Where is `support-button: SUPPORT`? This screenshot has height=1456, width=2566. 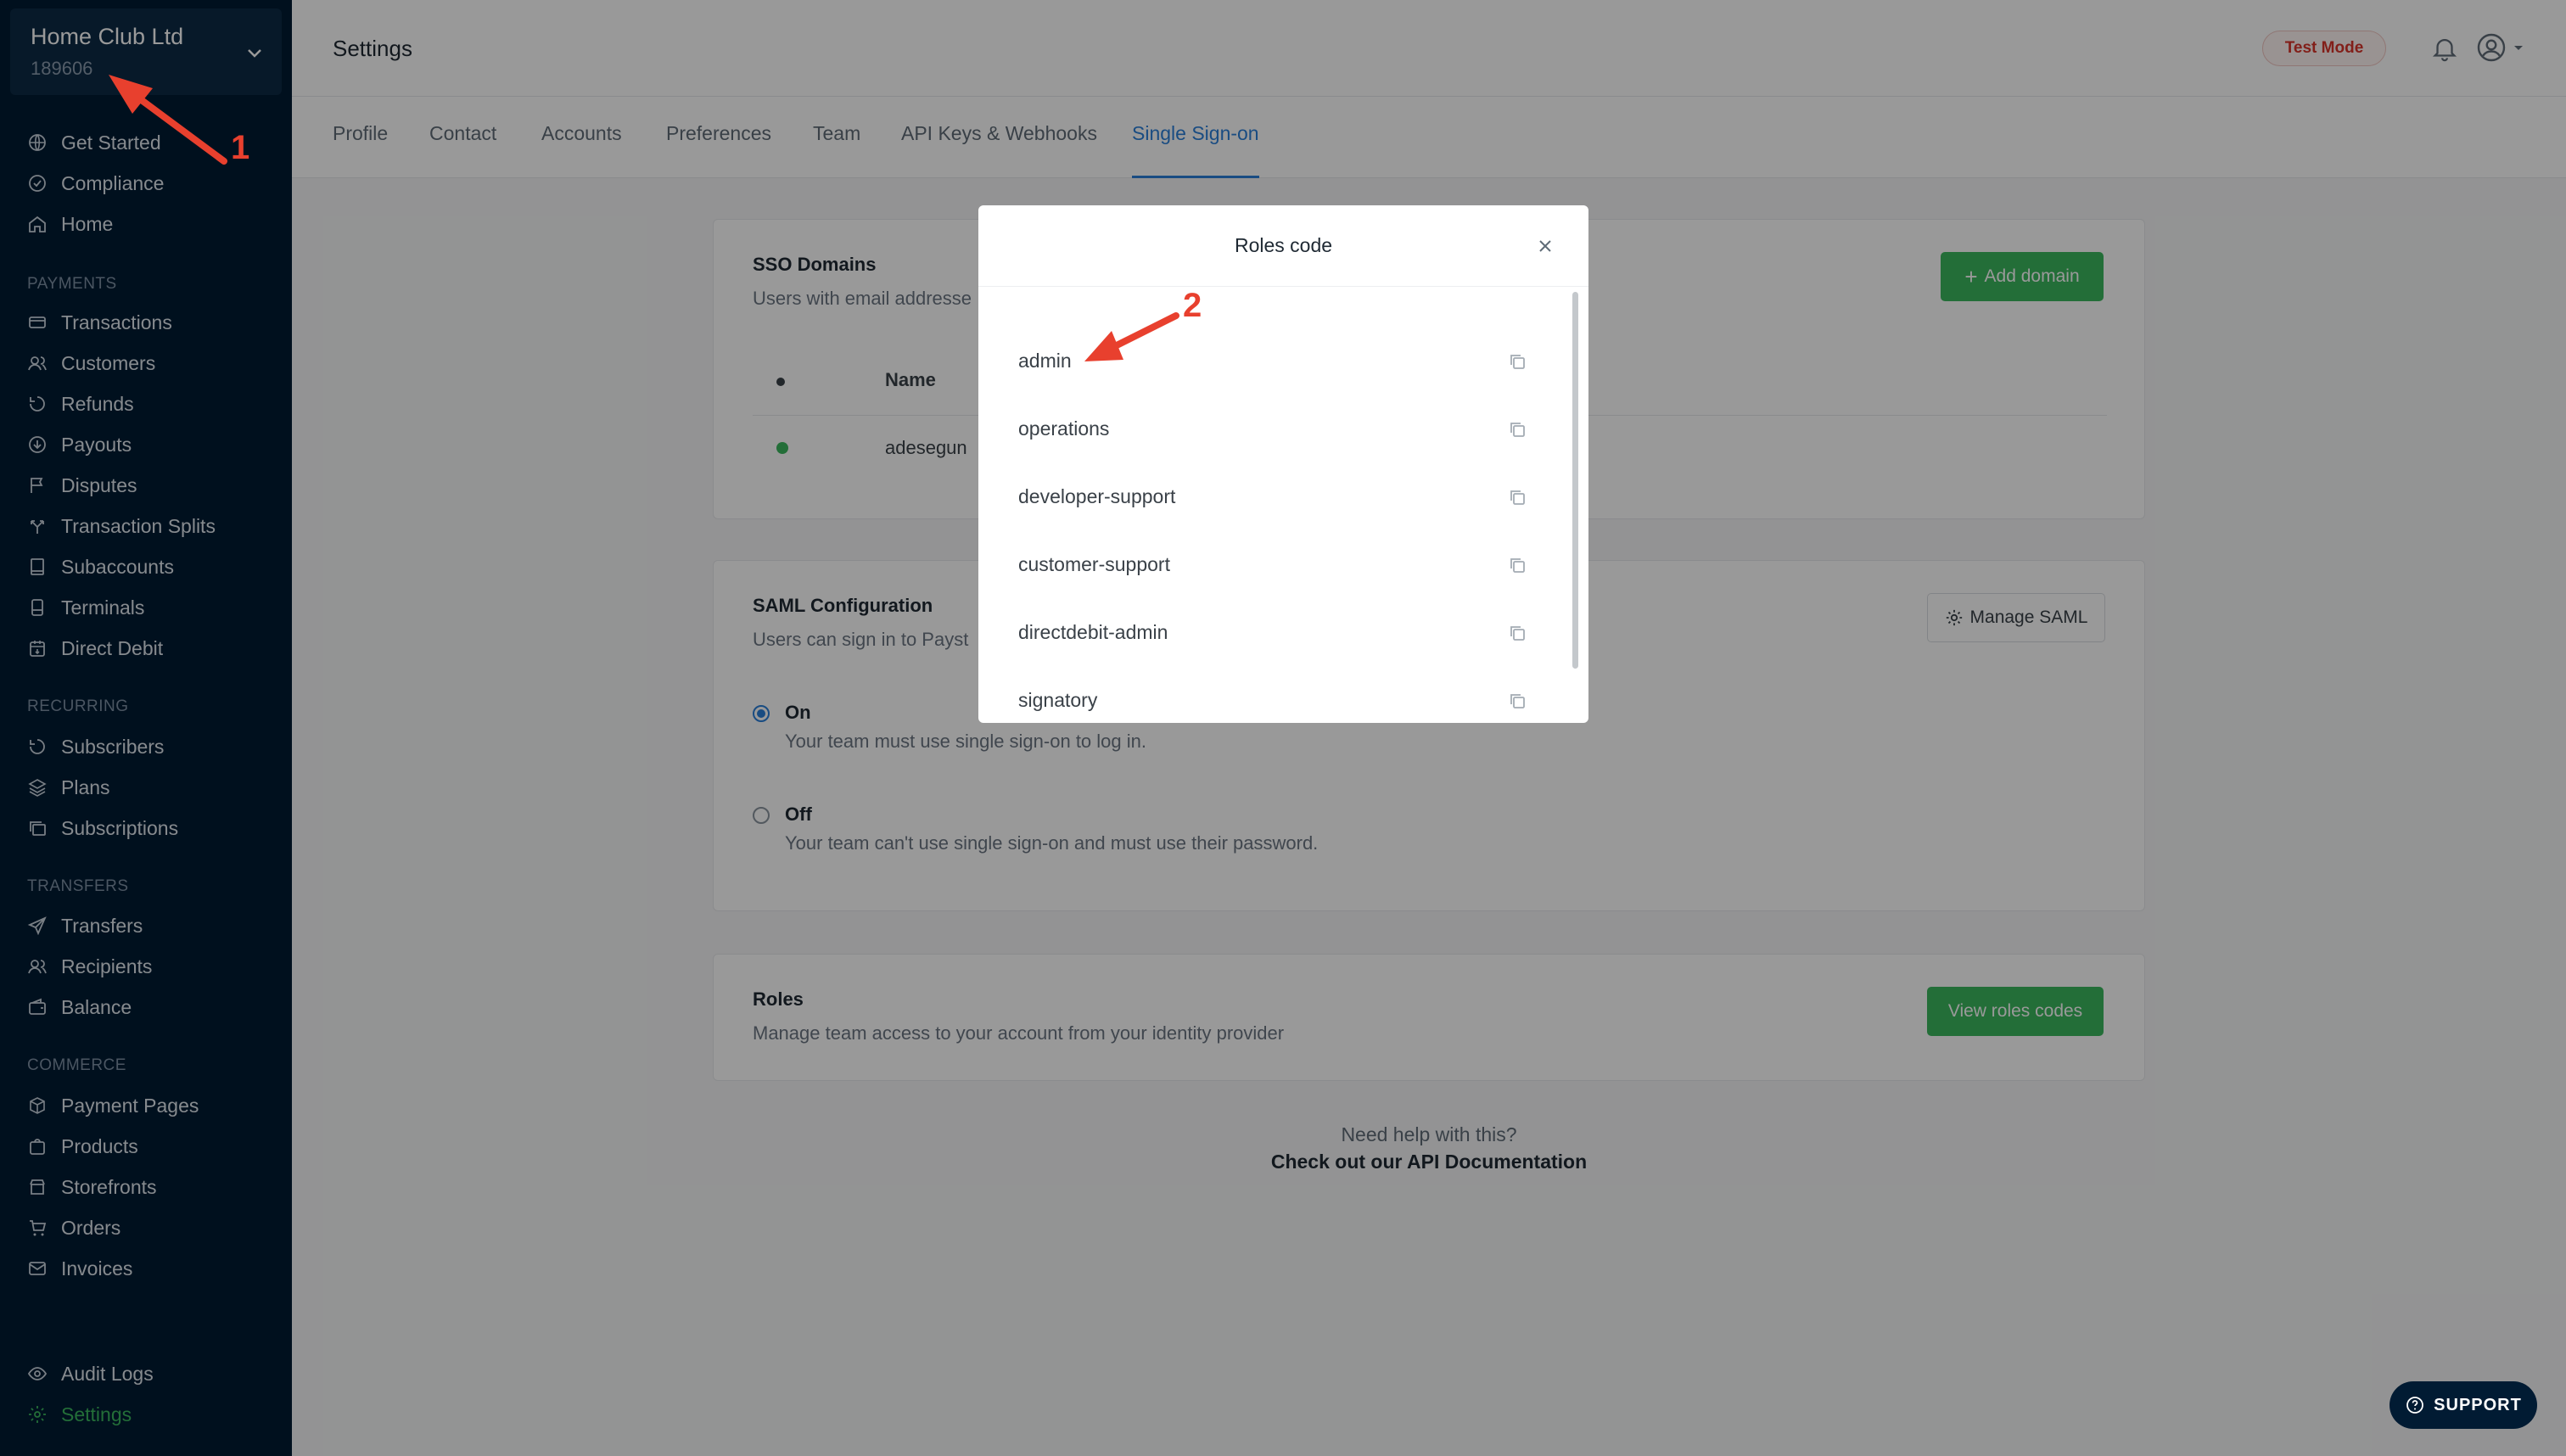
support-button: SUPPORT is located at coordinates (2463, 1405).